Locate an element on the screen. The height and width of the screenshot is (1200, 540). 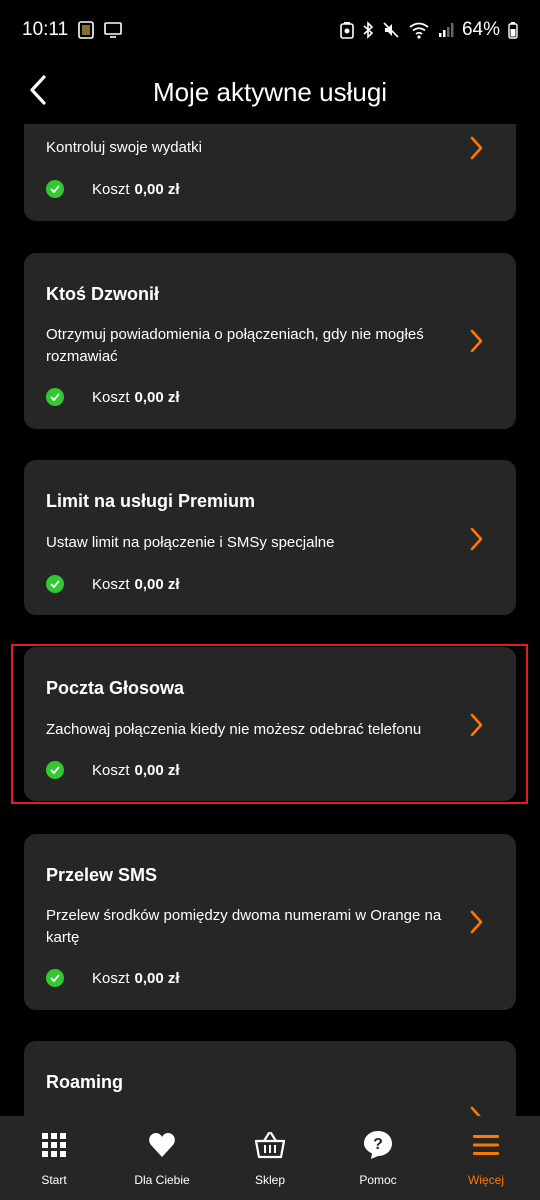
page-title: Moje aktywne usługi is located at coordinates (270, 91).